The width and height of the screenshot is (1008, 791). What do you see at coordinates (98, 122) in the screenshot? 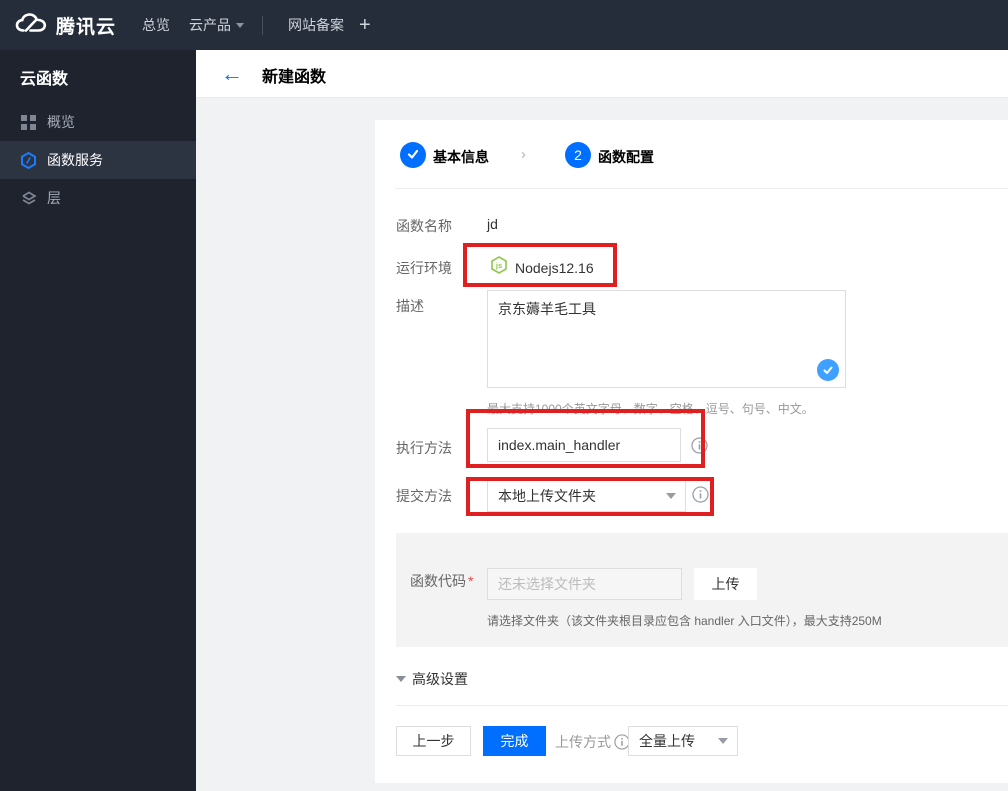
I see `sidebar-item-overview: 概览` at bounding box center [98, 122].